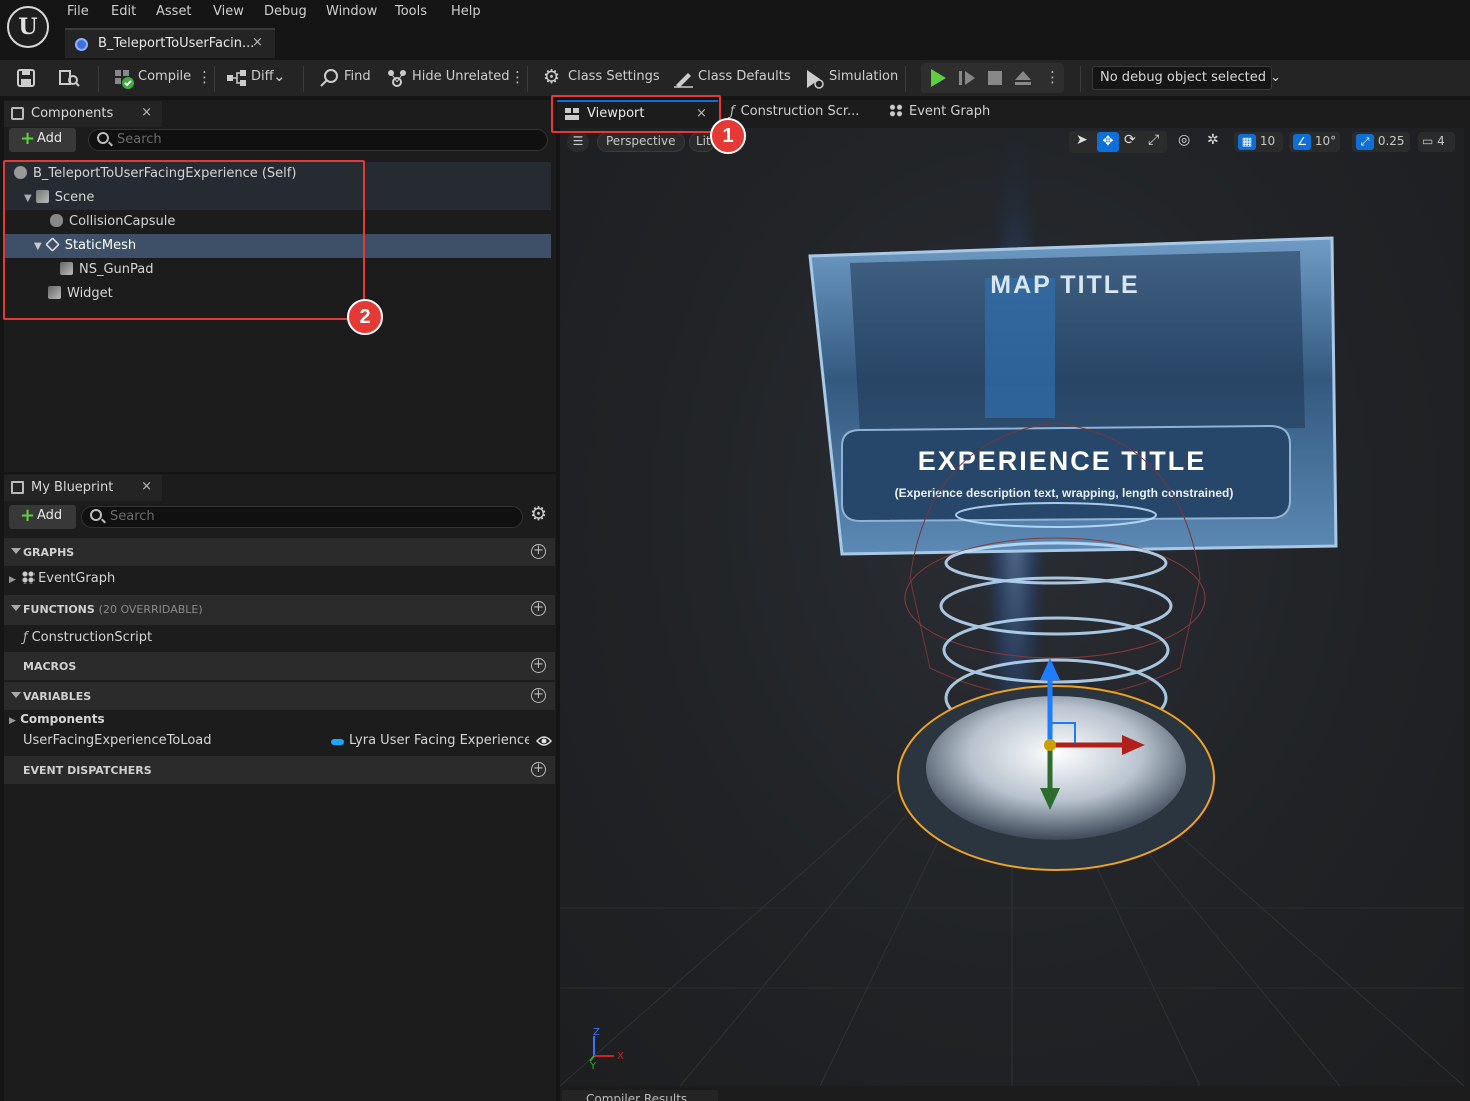 The image size is (1470, 1101). What do you see at coordinates (279, 666) in the screenshot?
I see `macros-section: MACROS +` at bounding box center [279, 666].